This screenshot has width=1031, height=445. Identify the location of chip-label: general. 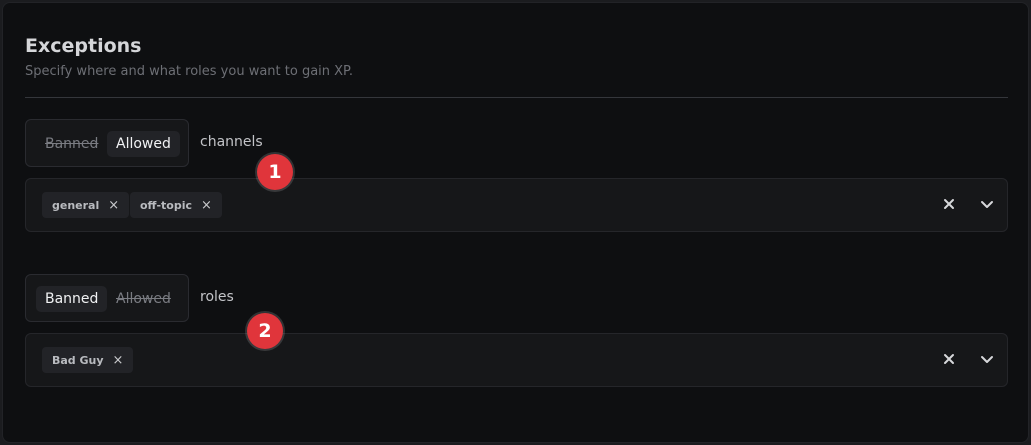
(76, 205).